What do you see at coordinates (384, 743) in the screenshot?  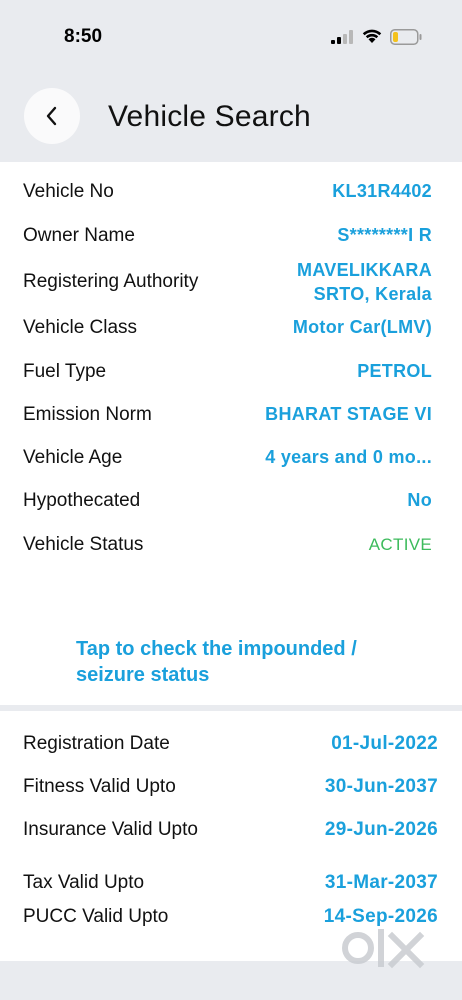 I see `validity-value: 01-Jul-2022` at bounding box center [384, 743].